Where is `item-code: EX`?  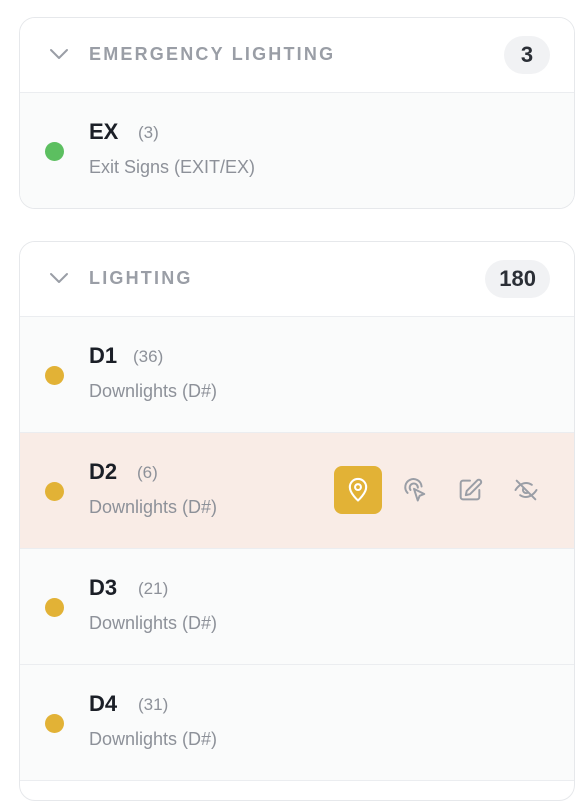
item-code: EX is located at coordinates (104, 131).